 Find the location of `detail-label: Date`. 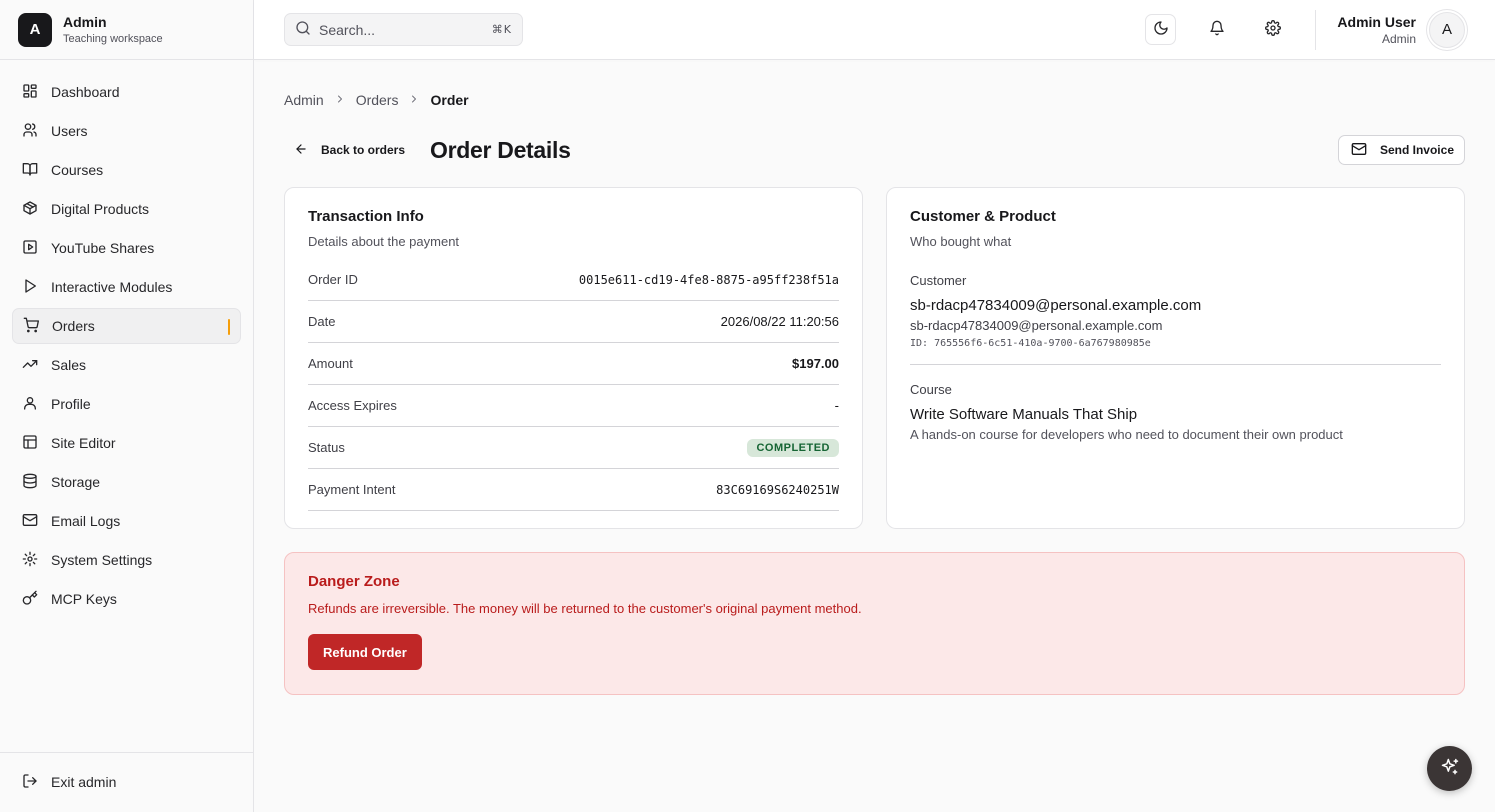

detail-label: Date is located at coordinates (322, 321).